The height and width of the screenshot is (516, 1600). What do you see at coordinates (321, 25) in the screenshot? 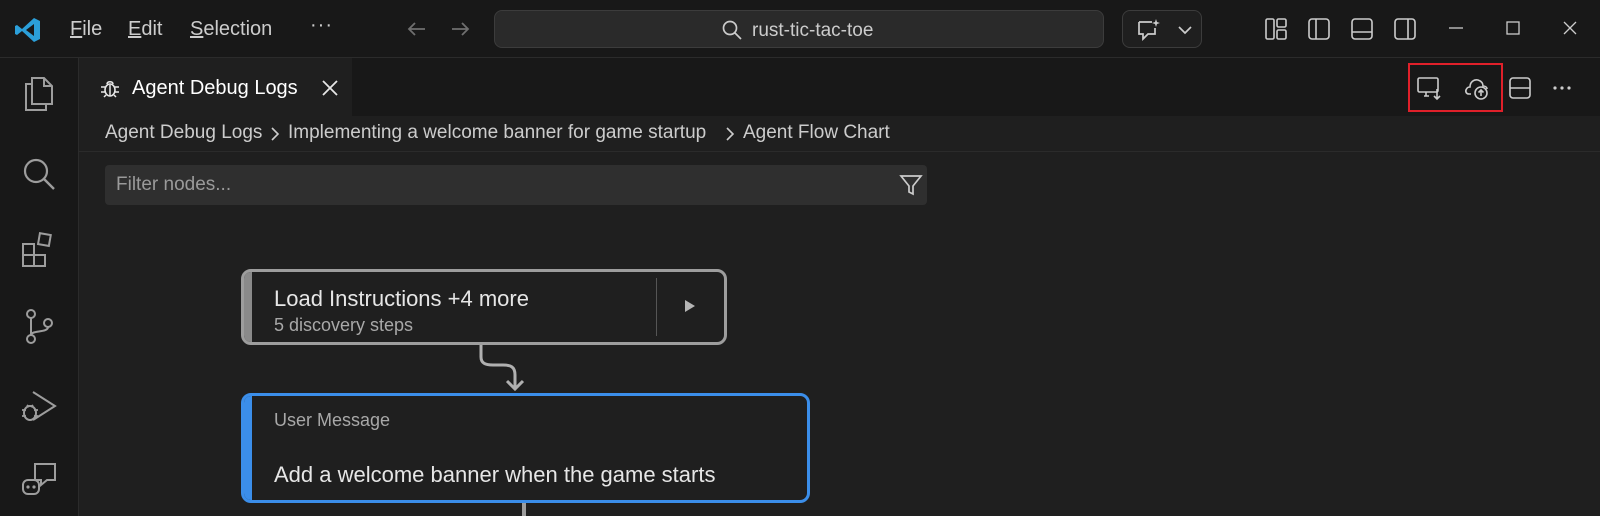
I see `more-menu-button: ···` at bounding box center [321, 25].